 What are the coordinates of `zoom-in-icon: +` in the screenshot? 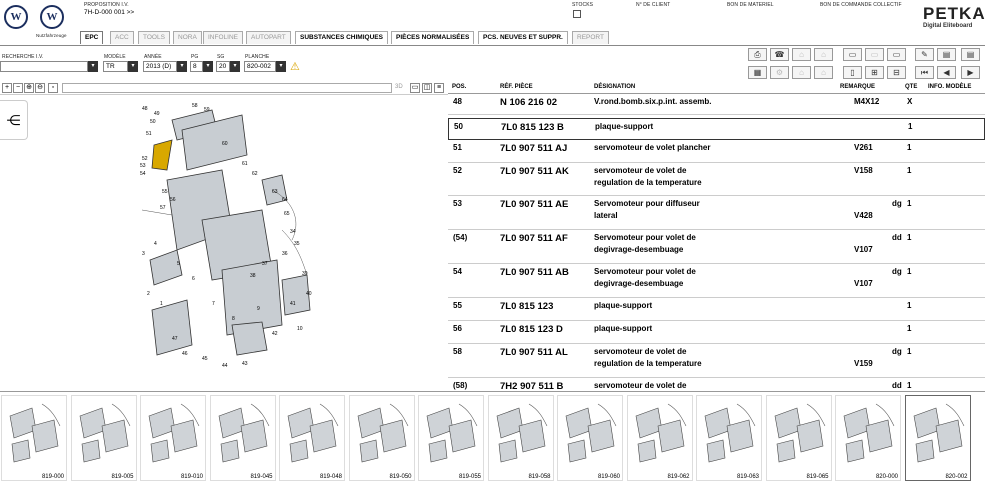 It's located at (7, 88).